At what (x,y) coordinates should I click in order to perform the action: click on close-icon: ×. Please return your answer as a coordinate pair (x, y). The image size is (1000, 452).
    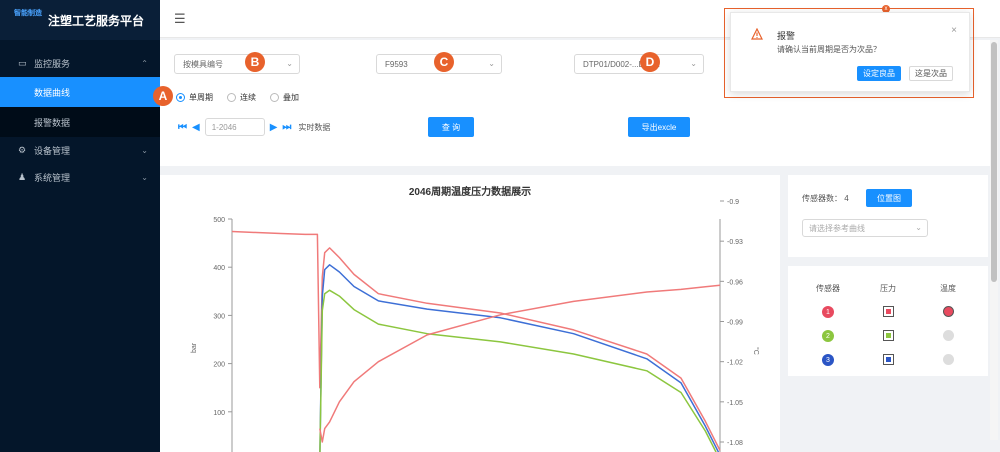
    Looking at the image, I should click on (954, 30).